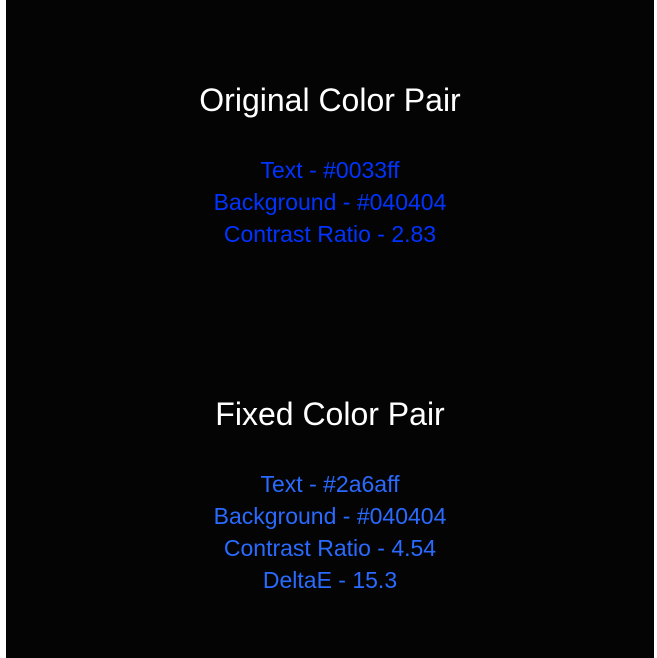 Image resolution: width=657 pixels, height=658 pixels. Describe the element at coordinates (330, 548) in the screenshot. I see `fixed-contrast-ratio: Contrast Ratio - 4.54` at that location.